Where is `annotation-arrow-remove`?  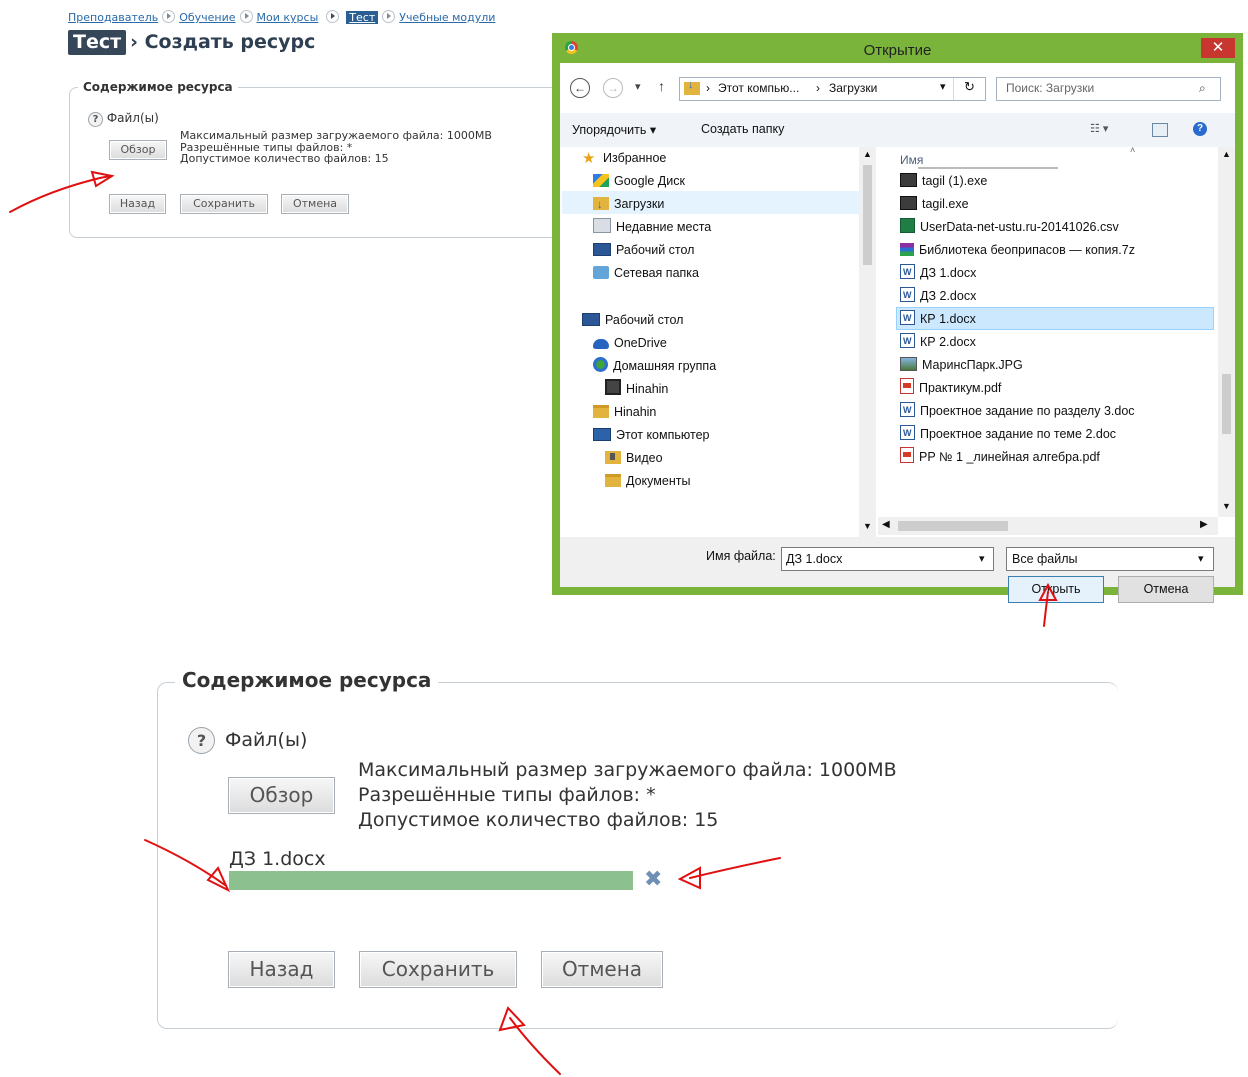 annotation-arrow-remove is located at coordinates (735, 868).